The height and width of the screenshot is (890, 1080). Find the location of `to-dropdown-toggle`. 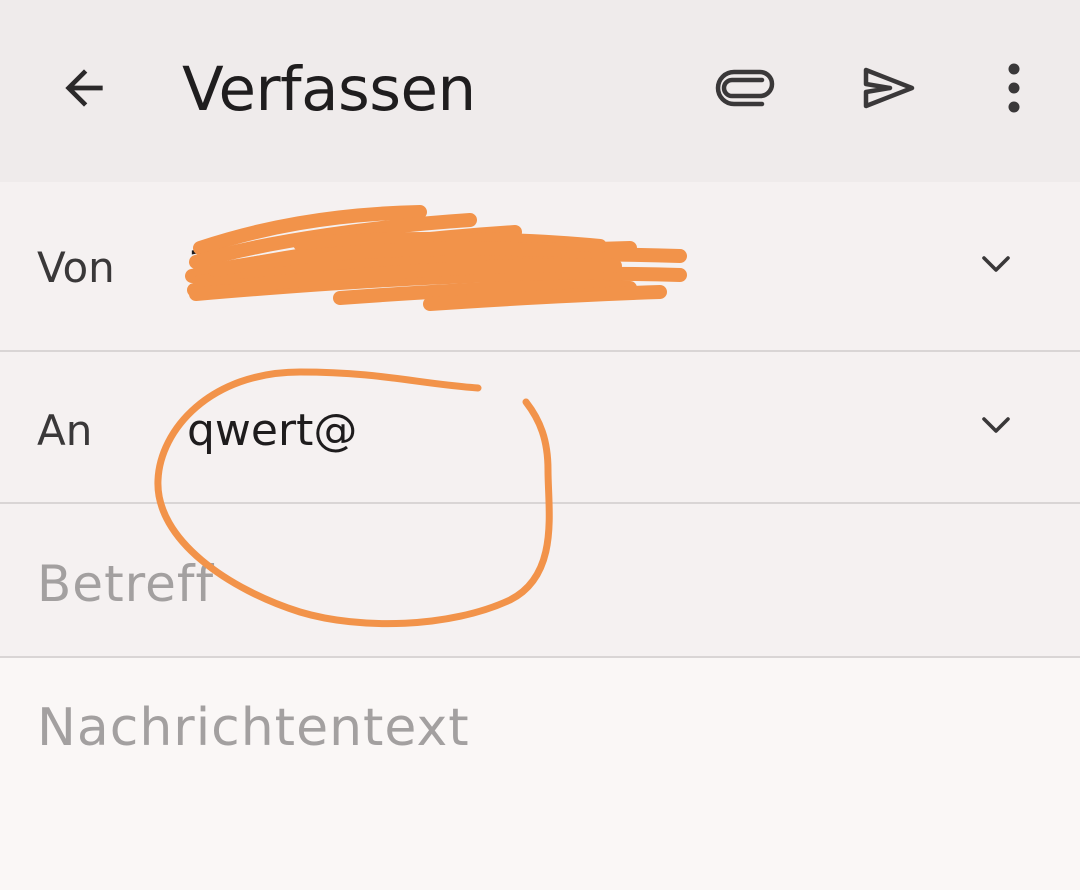

to-dropdown-toggle is located at coordinates (996, 425).